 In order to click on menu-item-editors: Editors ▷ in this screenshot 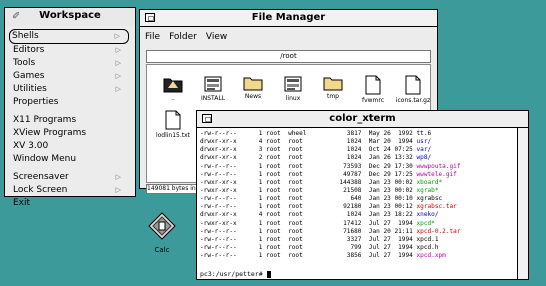, I will do `click(70, 50)`.